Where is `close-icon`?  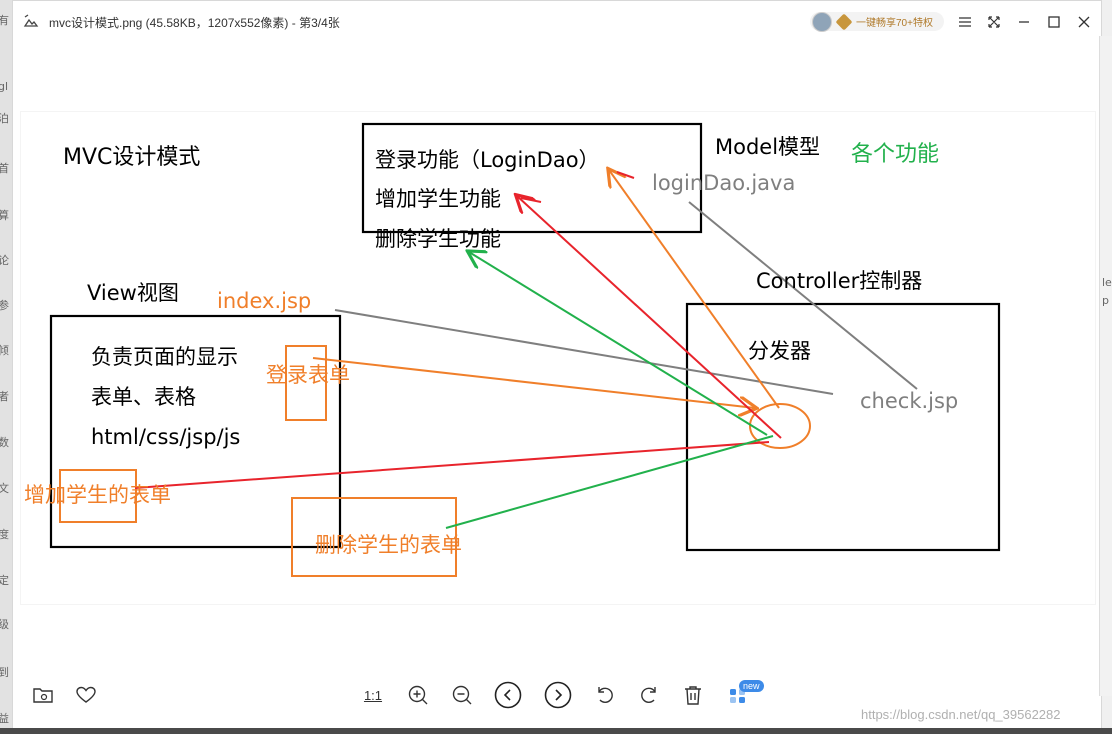
close-icon is located at coordinates (1084, 22).